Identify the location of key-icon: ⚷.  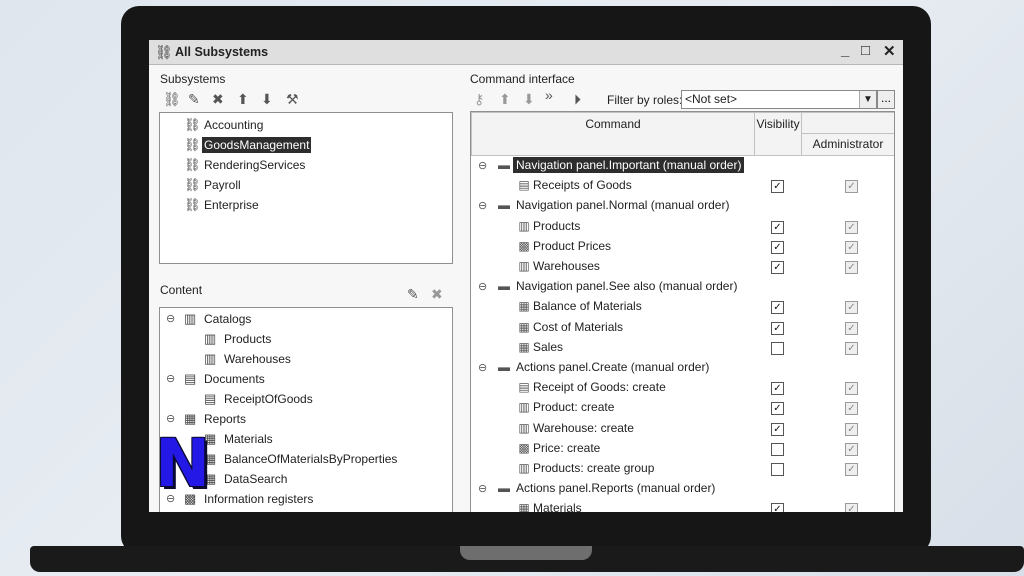
(479, 99).